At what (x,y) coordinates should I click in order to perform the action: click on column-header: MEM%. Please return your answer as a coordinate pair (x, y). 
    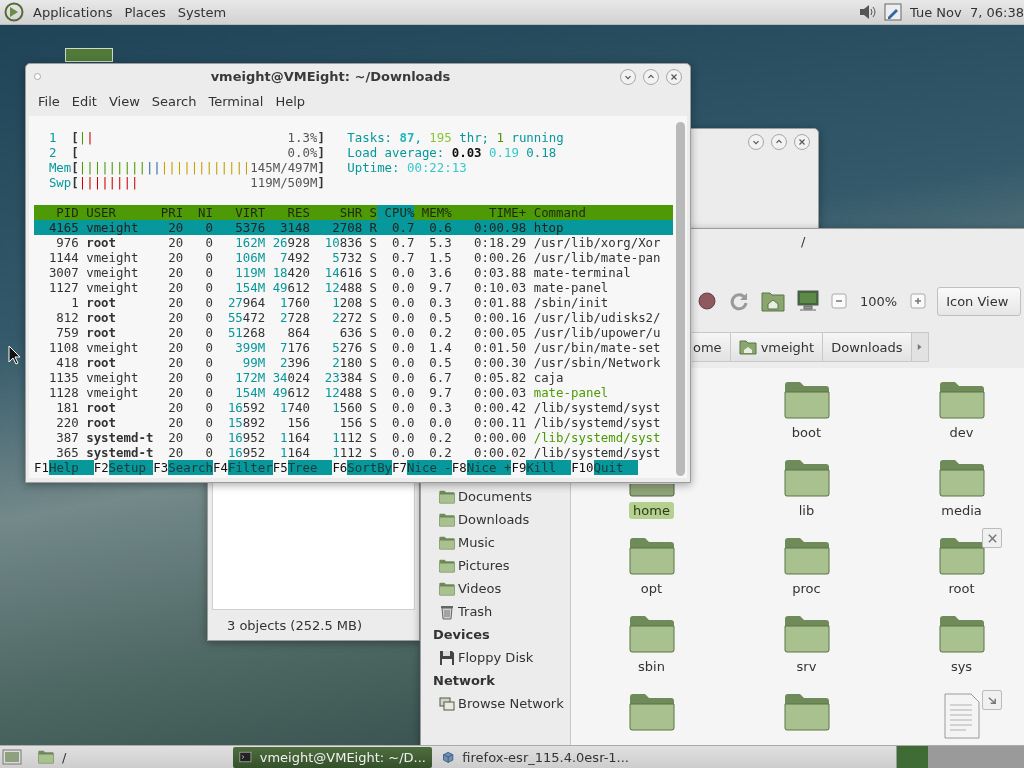
    Looking at the image, I should click on (433, 212).